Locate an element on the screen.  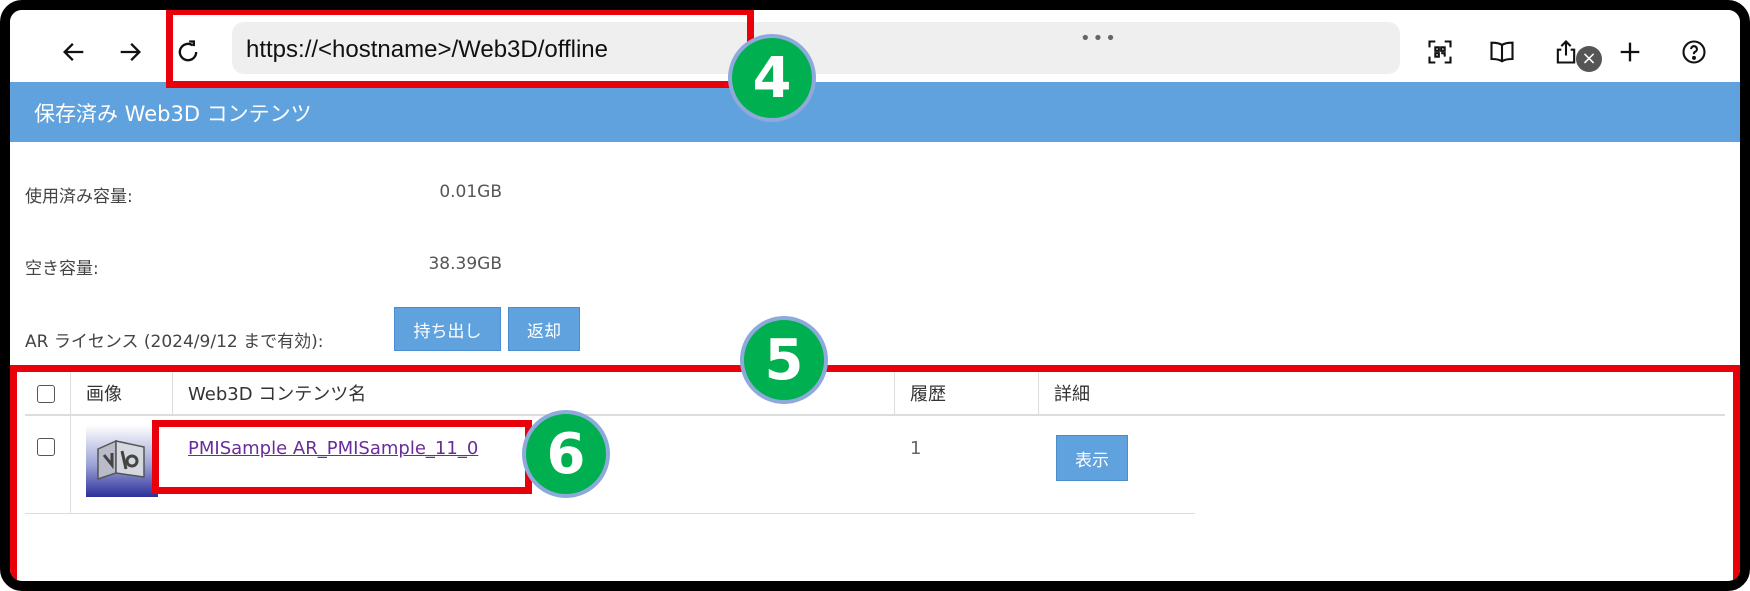
help-button is located at coordinates (1694, 52).